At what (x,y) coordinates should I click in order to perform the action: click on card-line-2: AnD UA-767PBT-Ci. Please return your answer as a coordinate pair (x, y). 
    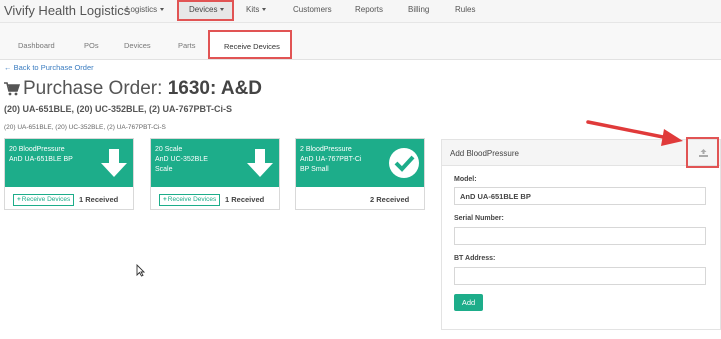
    Looking at the image, I should click on (331, 159).